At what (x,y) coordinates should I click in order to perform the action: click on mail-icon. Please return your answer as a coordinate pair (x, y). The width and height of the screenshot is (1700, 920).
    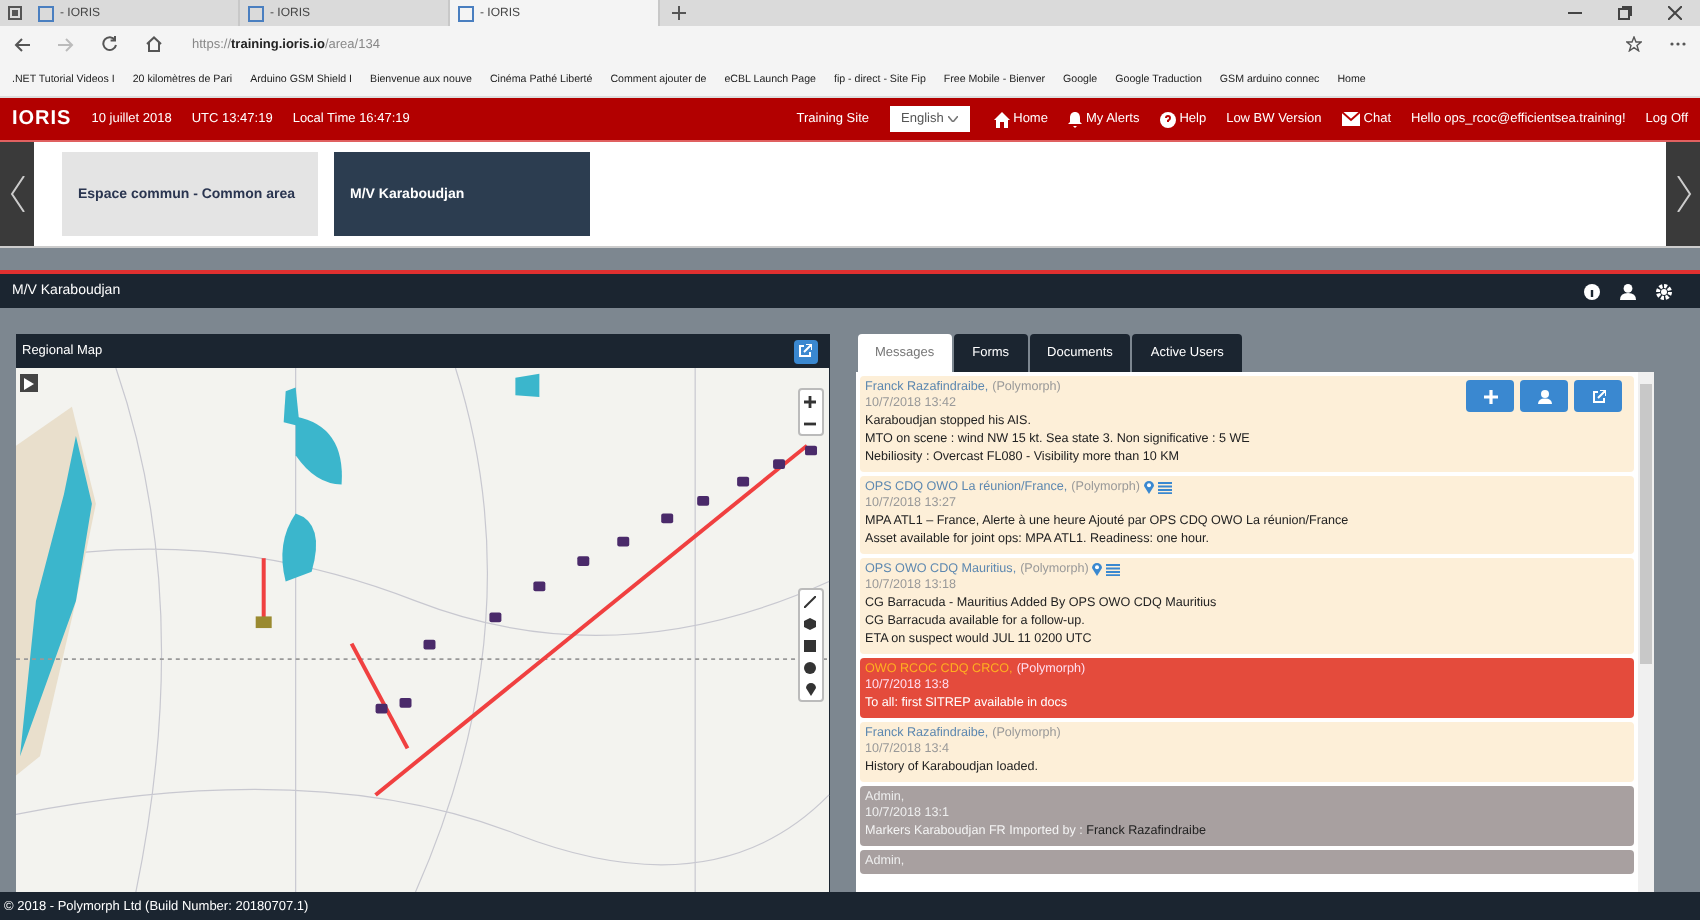
    Looking at the image, I should click on (1350, 119).